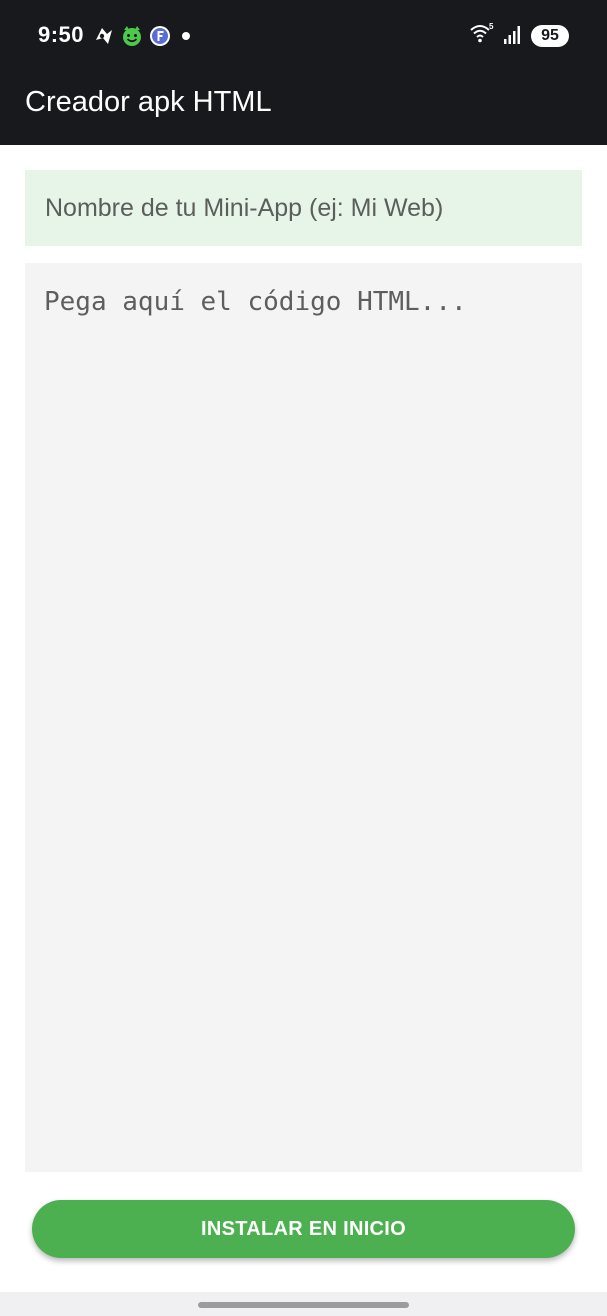 This screenshot has height=1316, width=607. Describe the element at coordinates (160, 36) in the screenshot. I see `f-droid-icon` at that location.